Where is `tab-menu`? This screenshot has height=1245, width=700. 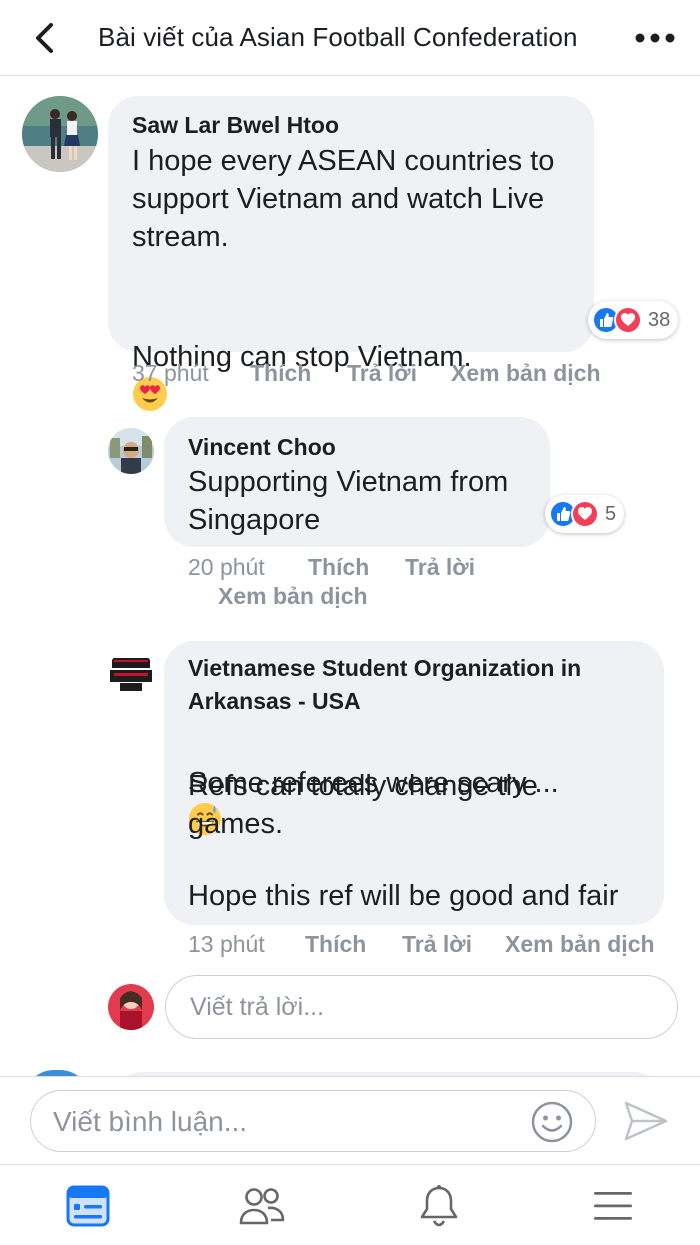 tab-menu is located at coordinates (613, 1206).